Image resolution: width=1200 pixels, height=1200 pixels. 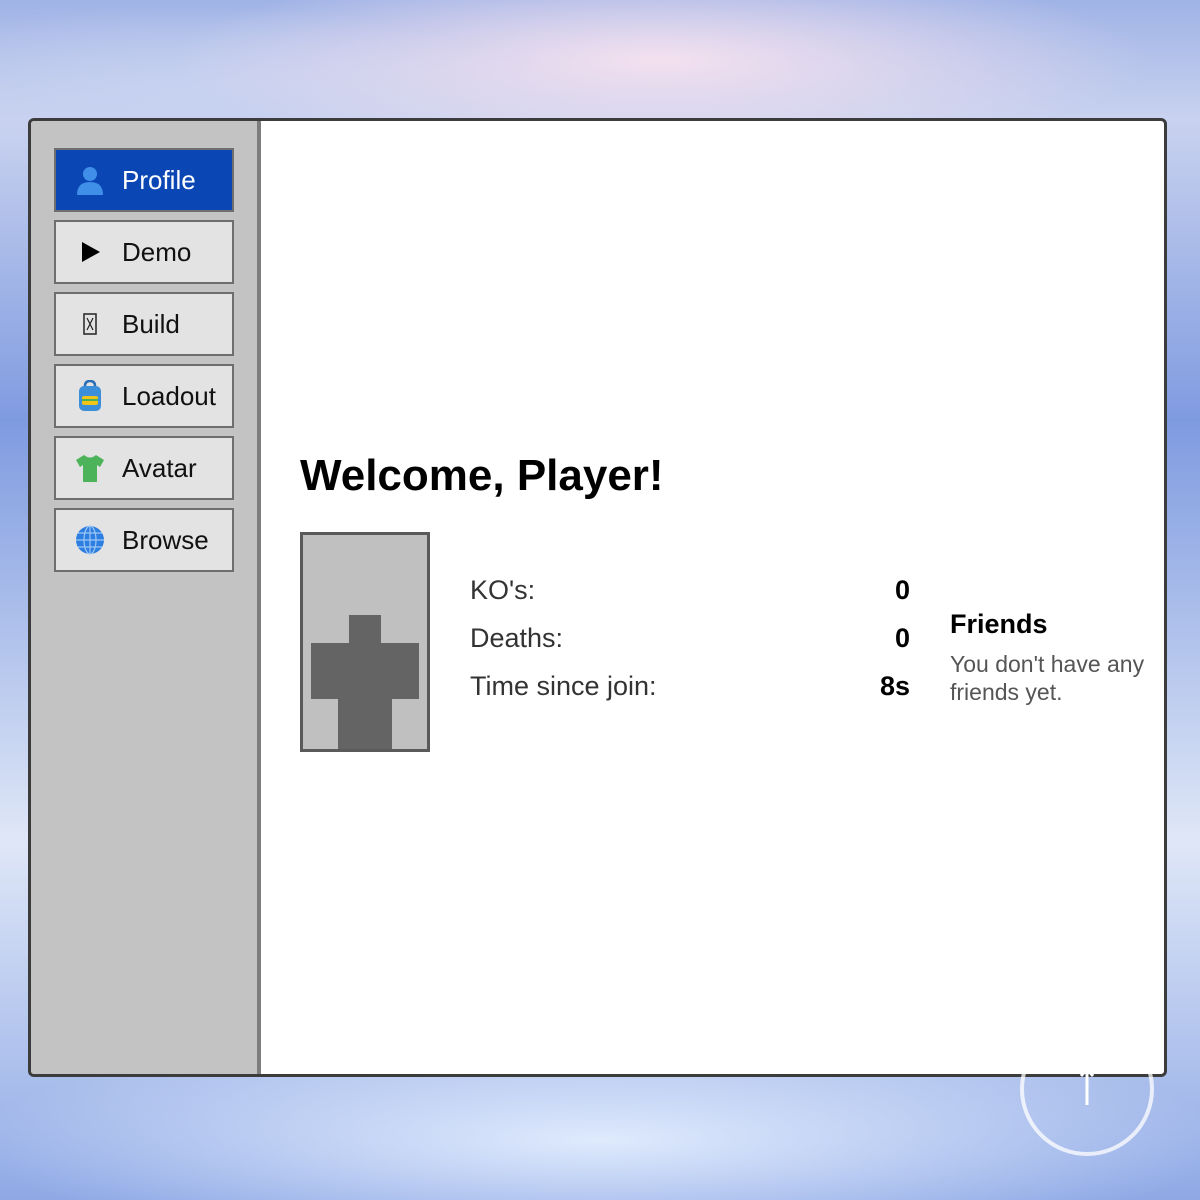 What do you see at coordinates (90, 468) in the screenshot?
I see `tshirt-icon` at bounding box center [90, 468].